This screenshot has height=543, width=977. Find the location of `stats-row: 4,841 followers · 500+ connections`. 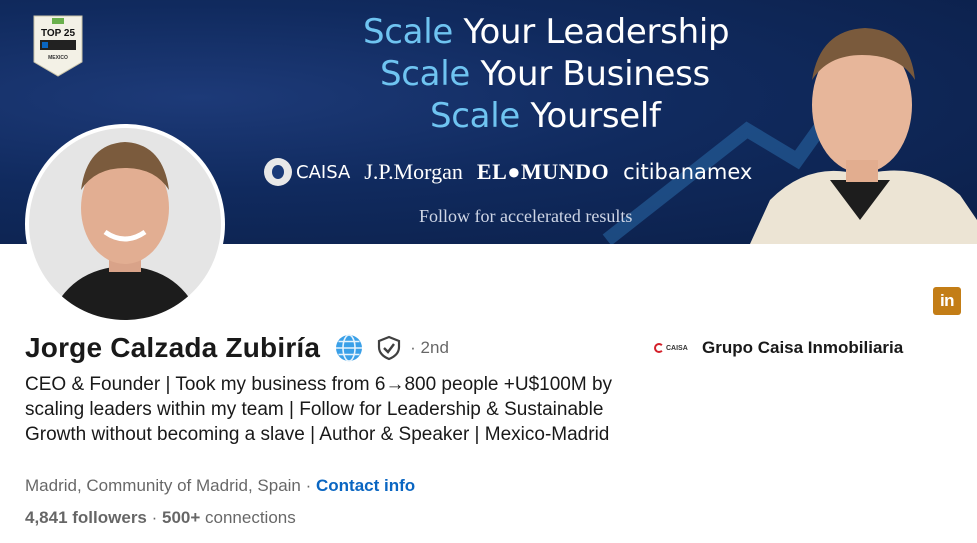

stats-row: 4,841 followers · 500+ connections is located at coordinates (160, 518).